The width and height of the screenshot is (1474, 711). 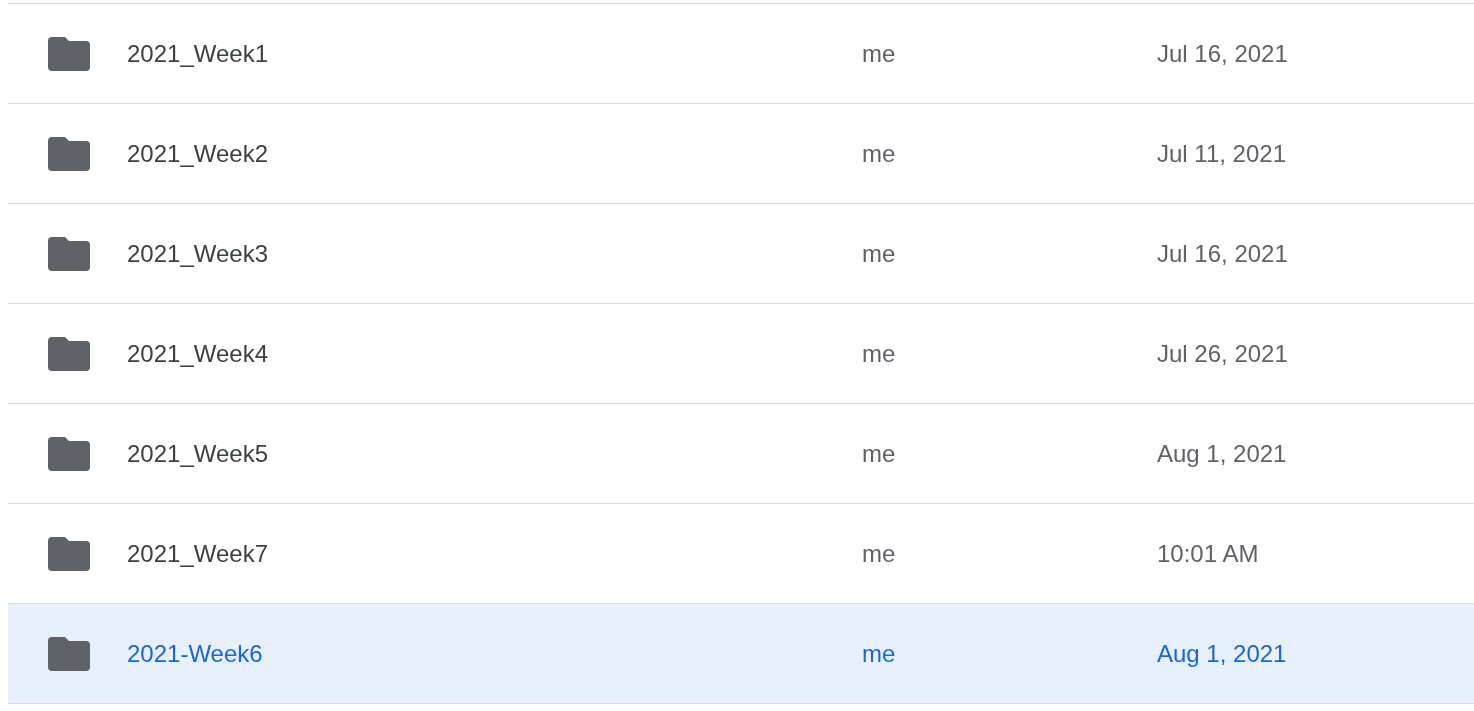 What do you see at coordinates (198, 153) in the screenshot?
I see `file-name: 2021_Week2` at bounding box center [198, 153].